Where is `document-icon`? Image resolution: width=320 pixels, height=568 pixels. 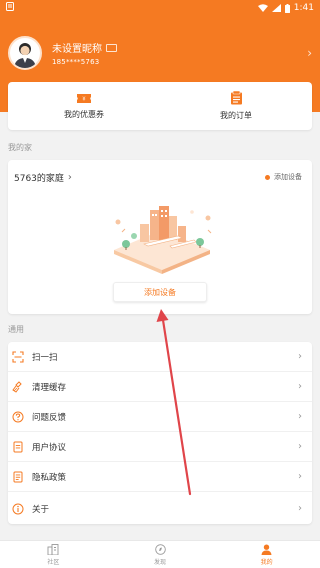
document-icon is located at coordinates (18, 447).